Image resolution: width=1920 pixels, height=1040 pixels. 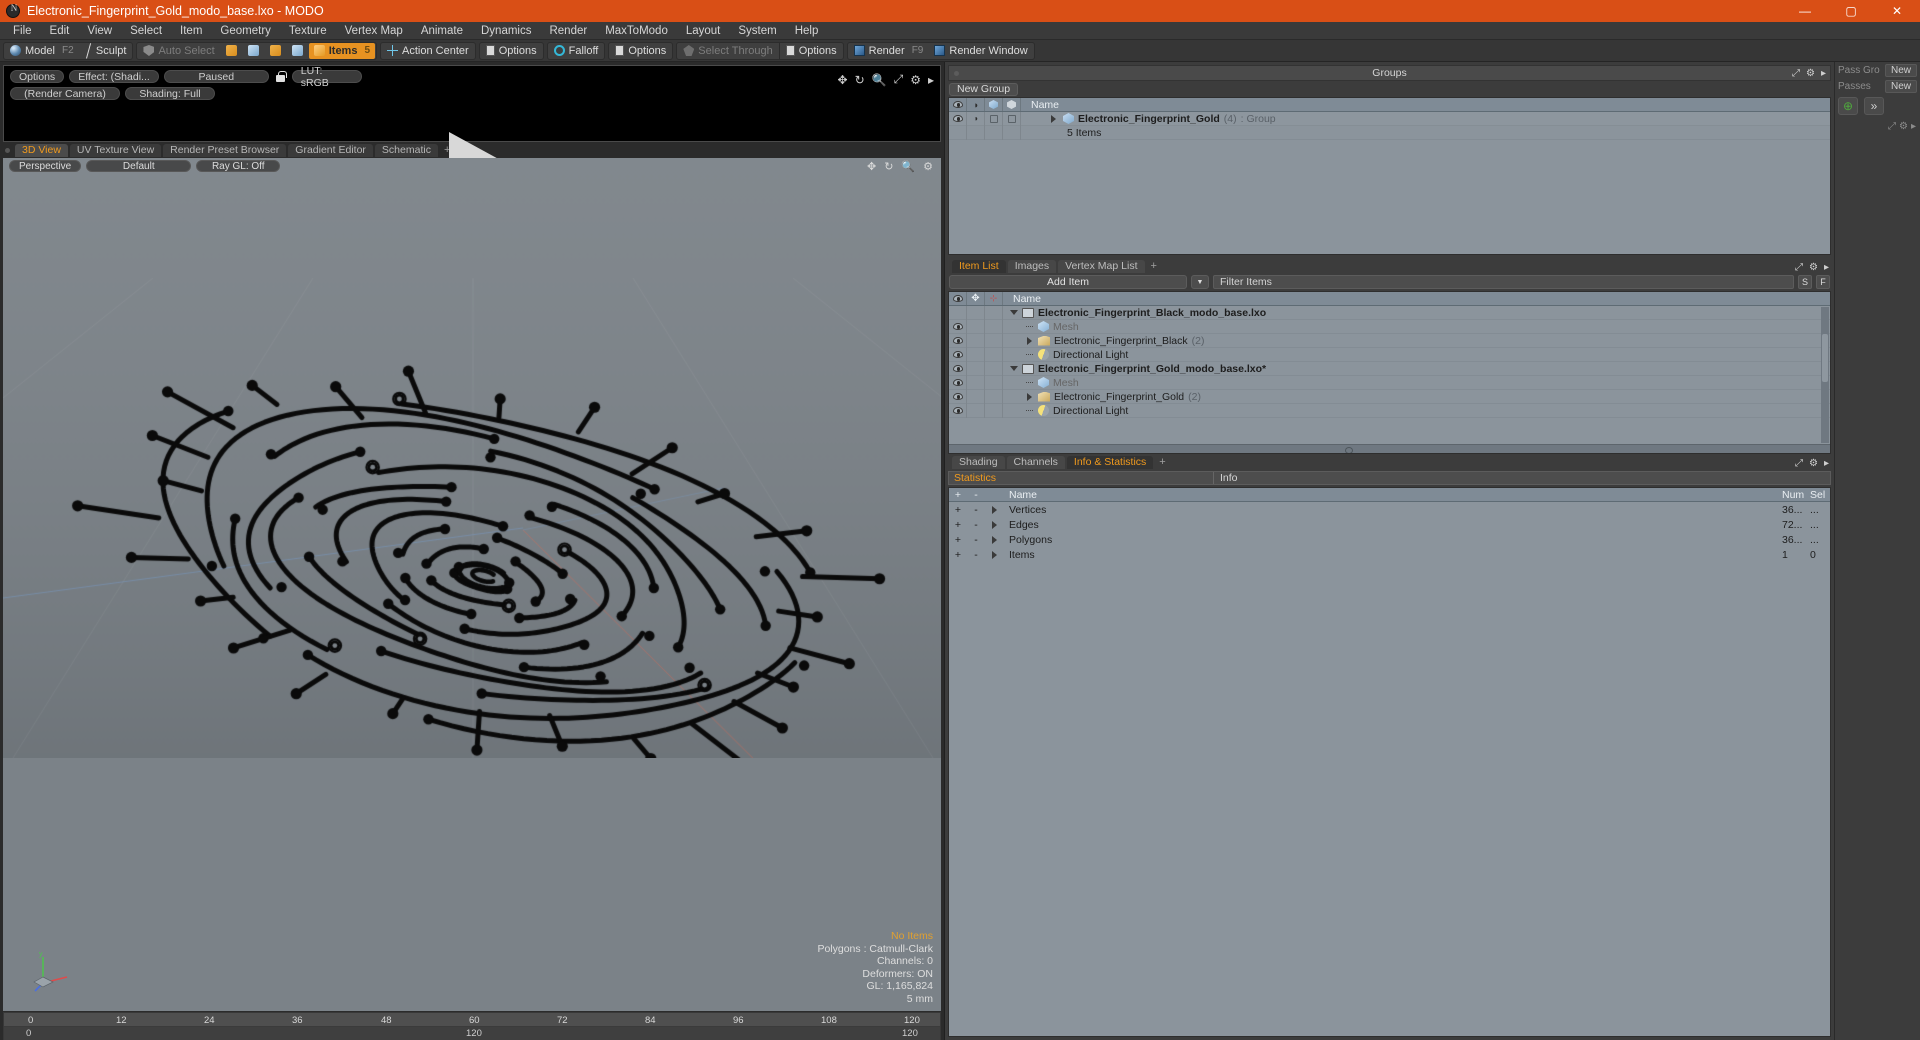 I want to click on items-mode-button: Items 5, so click(x=342, y=50).